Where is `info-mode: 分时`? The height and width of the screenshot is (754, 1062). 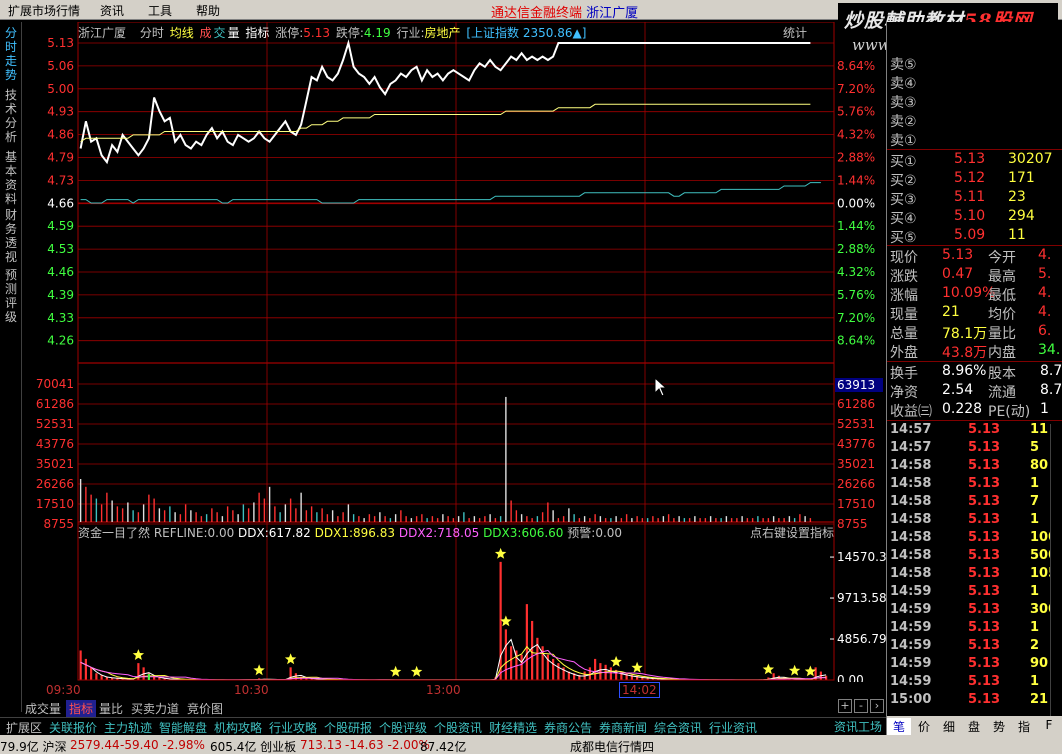
info-mode: 分时 is located at coordinates (152, 33).